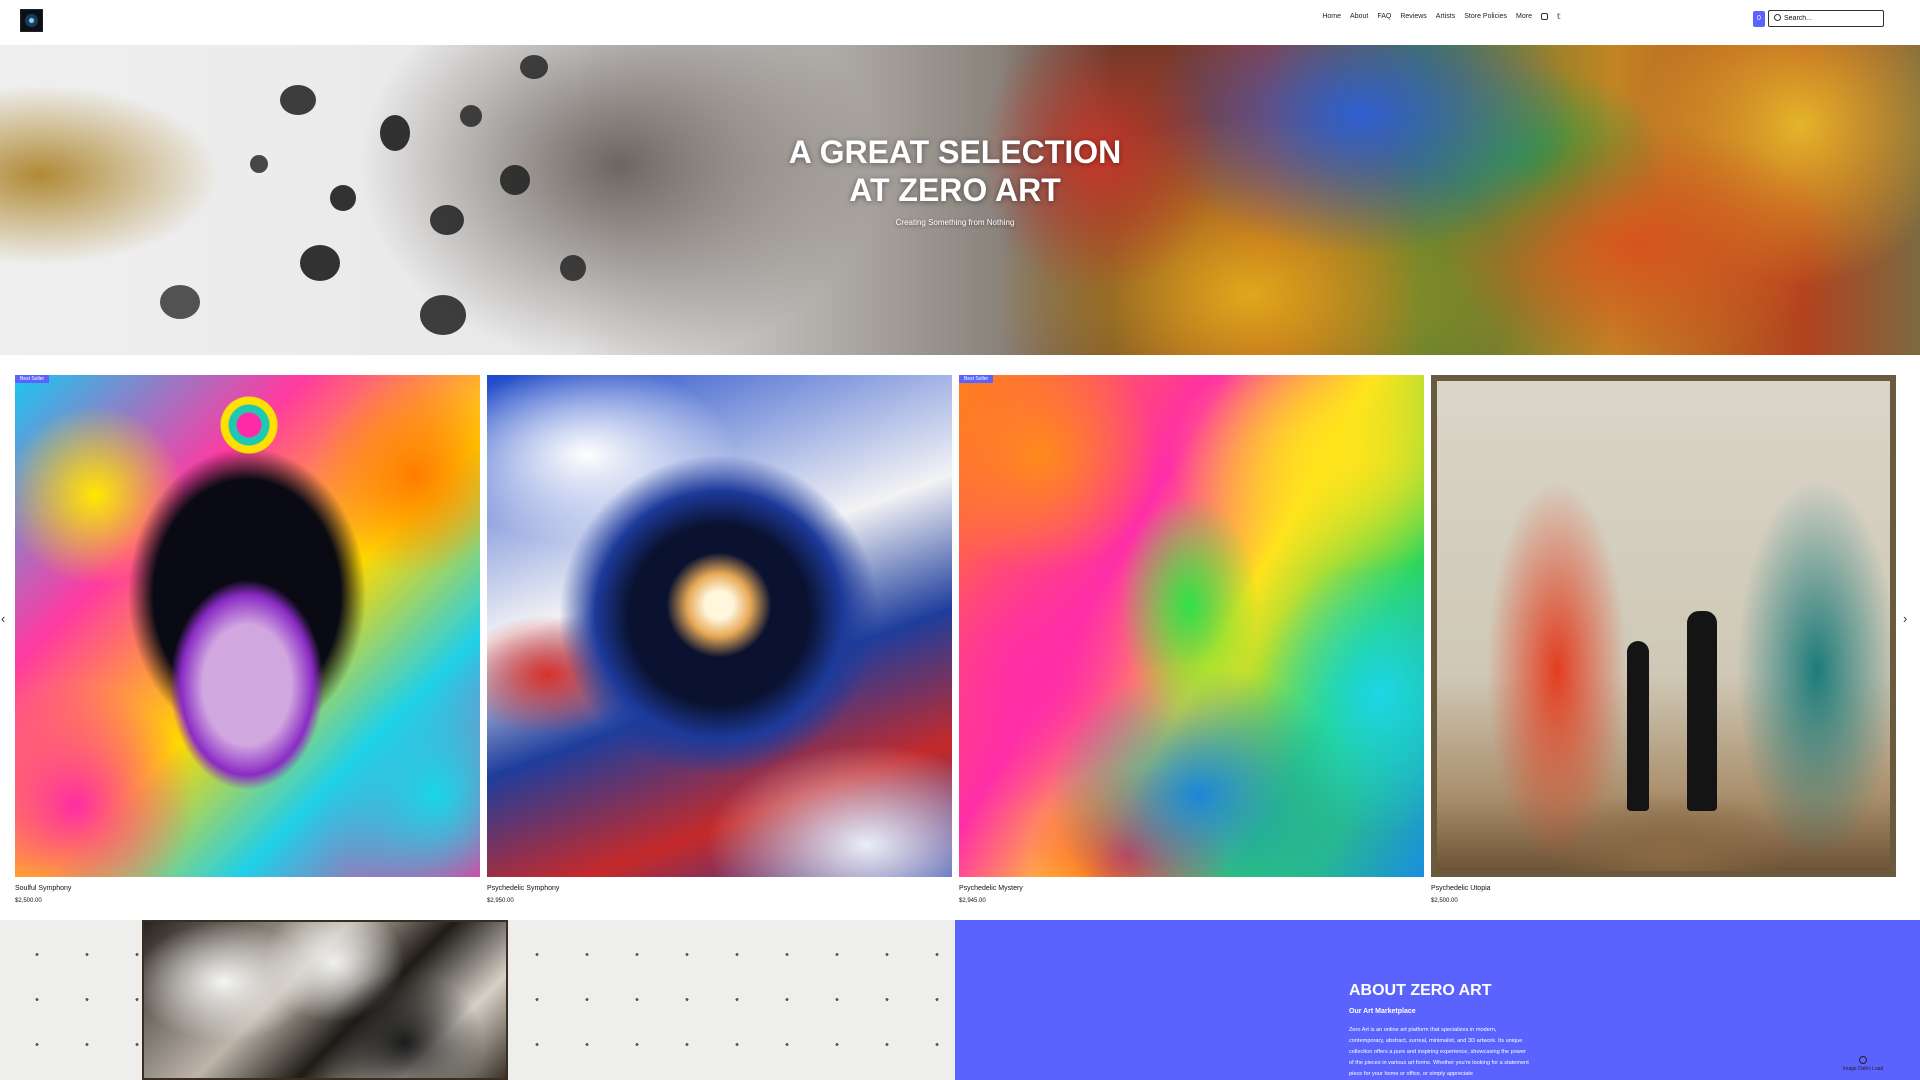  I want to click on nav-faq: FAQ, so click(1384, 16).